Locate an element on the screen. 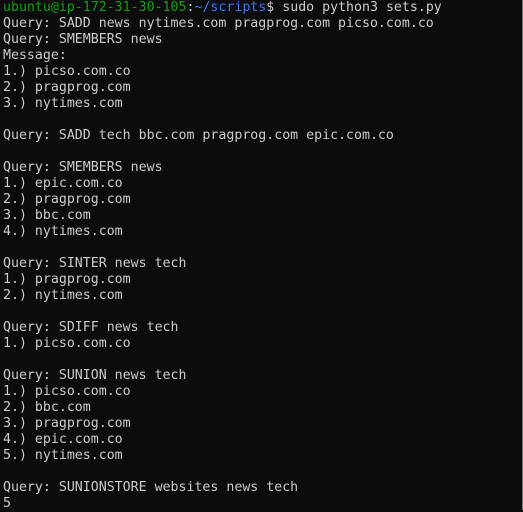 The width and height of the screenshot is (523, 512). output-line: 3.) nytimes.com is located at coordinates (63, 103).